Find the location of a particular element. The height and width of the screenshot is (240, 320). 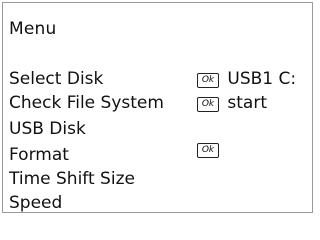

format-value-group: Ok is located at coordinates (209, 149).